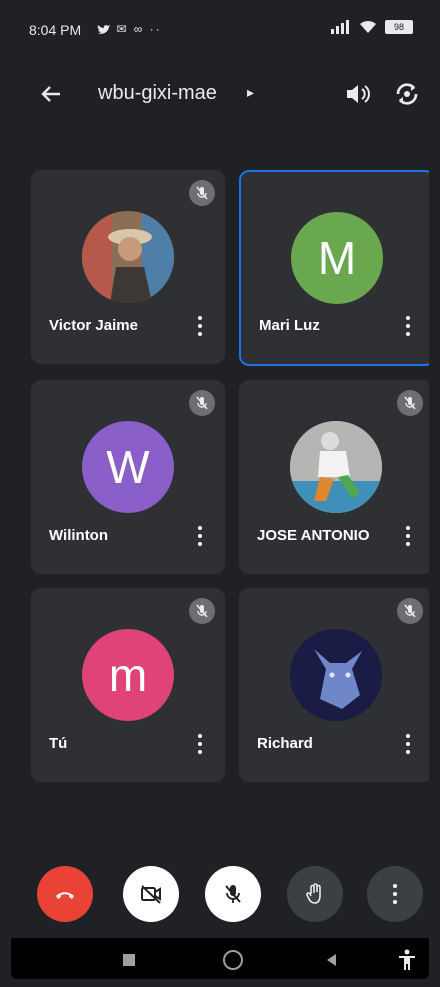 This screenshot has width=440, height=987. What do you see at coordinates (313, 535) in the screenshot?
I see `participant-name: JOSE ANTONIO` at bounding box center [313, 535].